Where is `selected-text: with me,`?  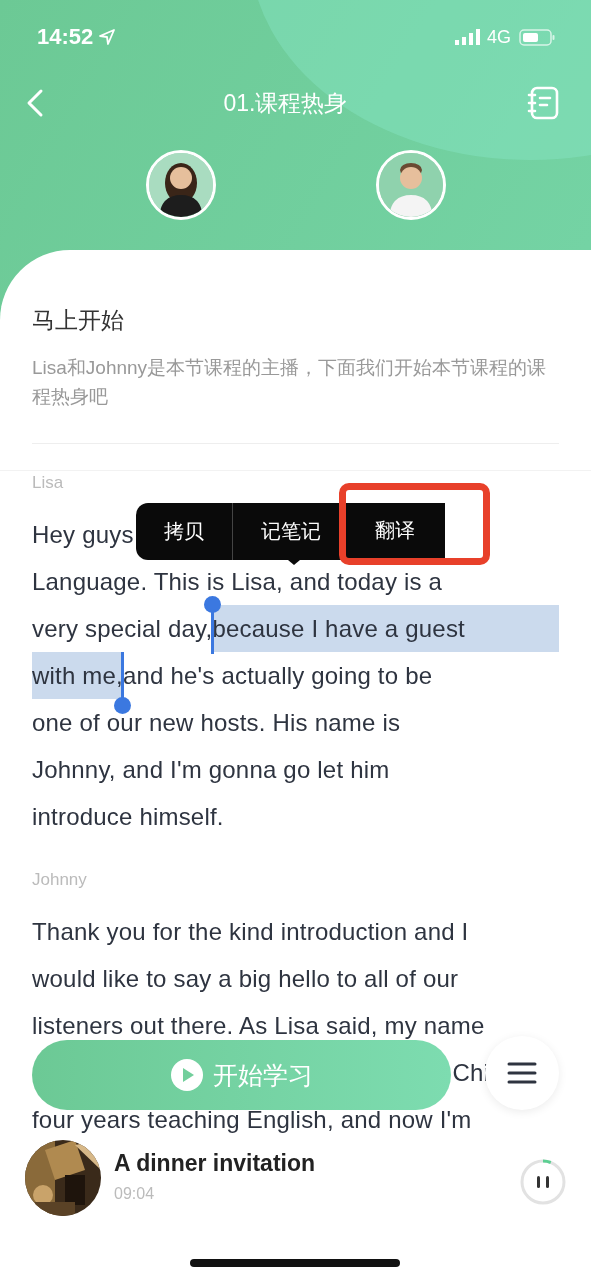 selected-text: with me, is located at coordinates (77, 675).